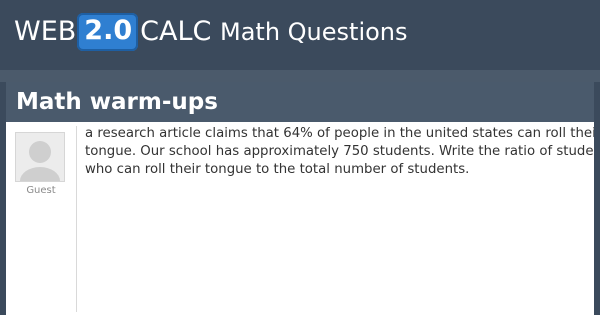 Image resolution: width=600 pixels, height=315 pixels. Describe the element at coordinates (41, 218) in the screenshot. I see `user-column: Guest` at that location.